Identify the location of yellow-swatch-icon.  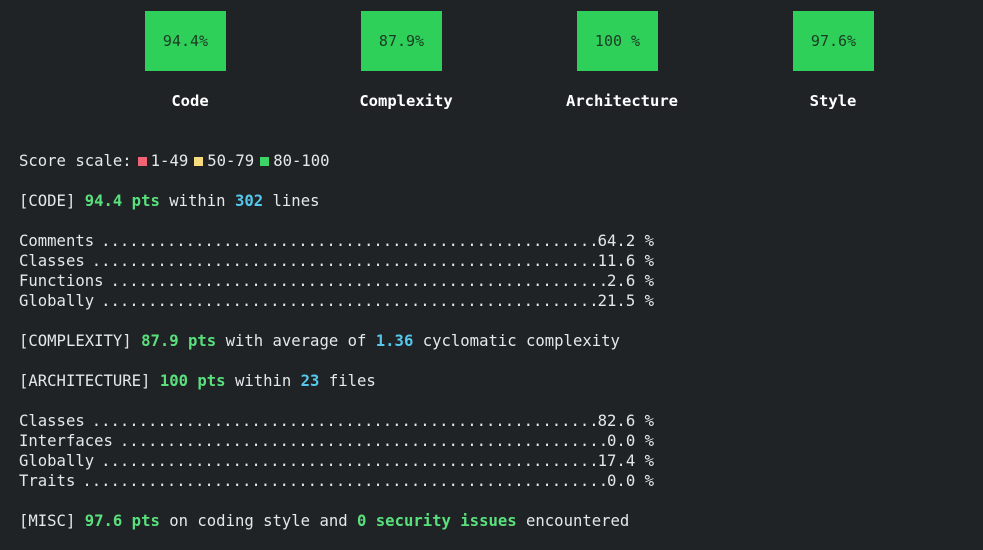
(199, 161).